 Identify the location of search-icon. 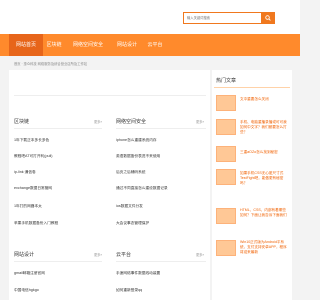
(267, 18).